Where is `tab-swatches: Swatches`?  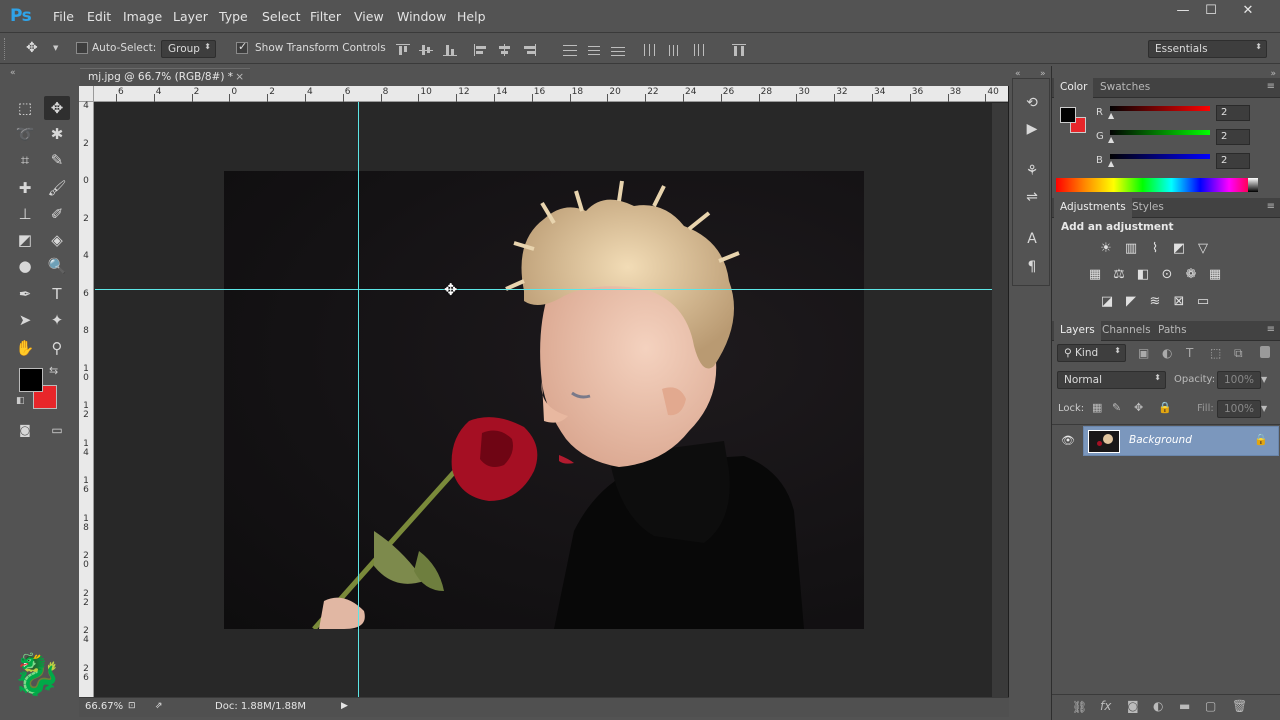 tab-swatches: Swatches is located at coordinates (1125, 87).